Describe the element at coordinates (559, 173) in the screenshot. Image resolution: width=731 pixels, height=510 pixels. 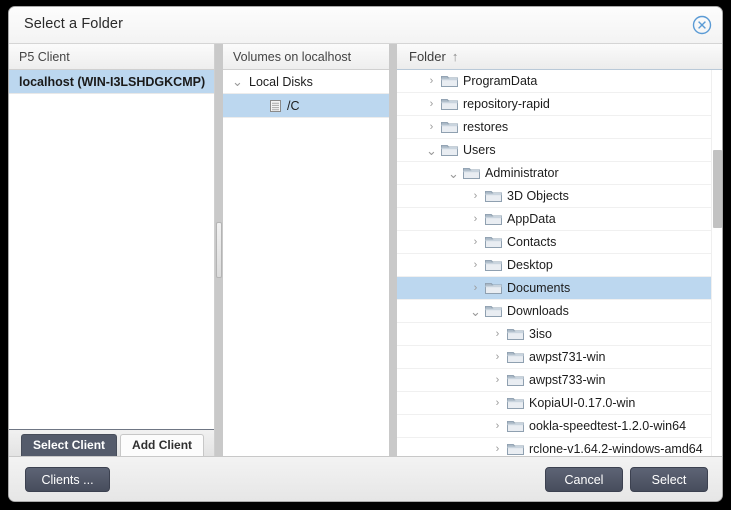
I see `folder-tree-row: ⌄ Administrator` at that location.